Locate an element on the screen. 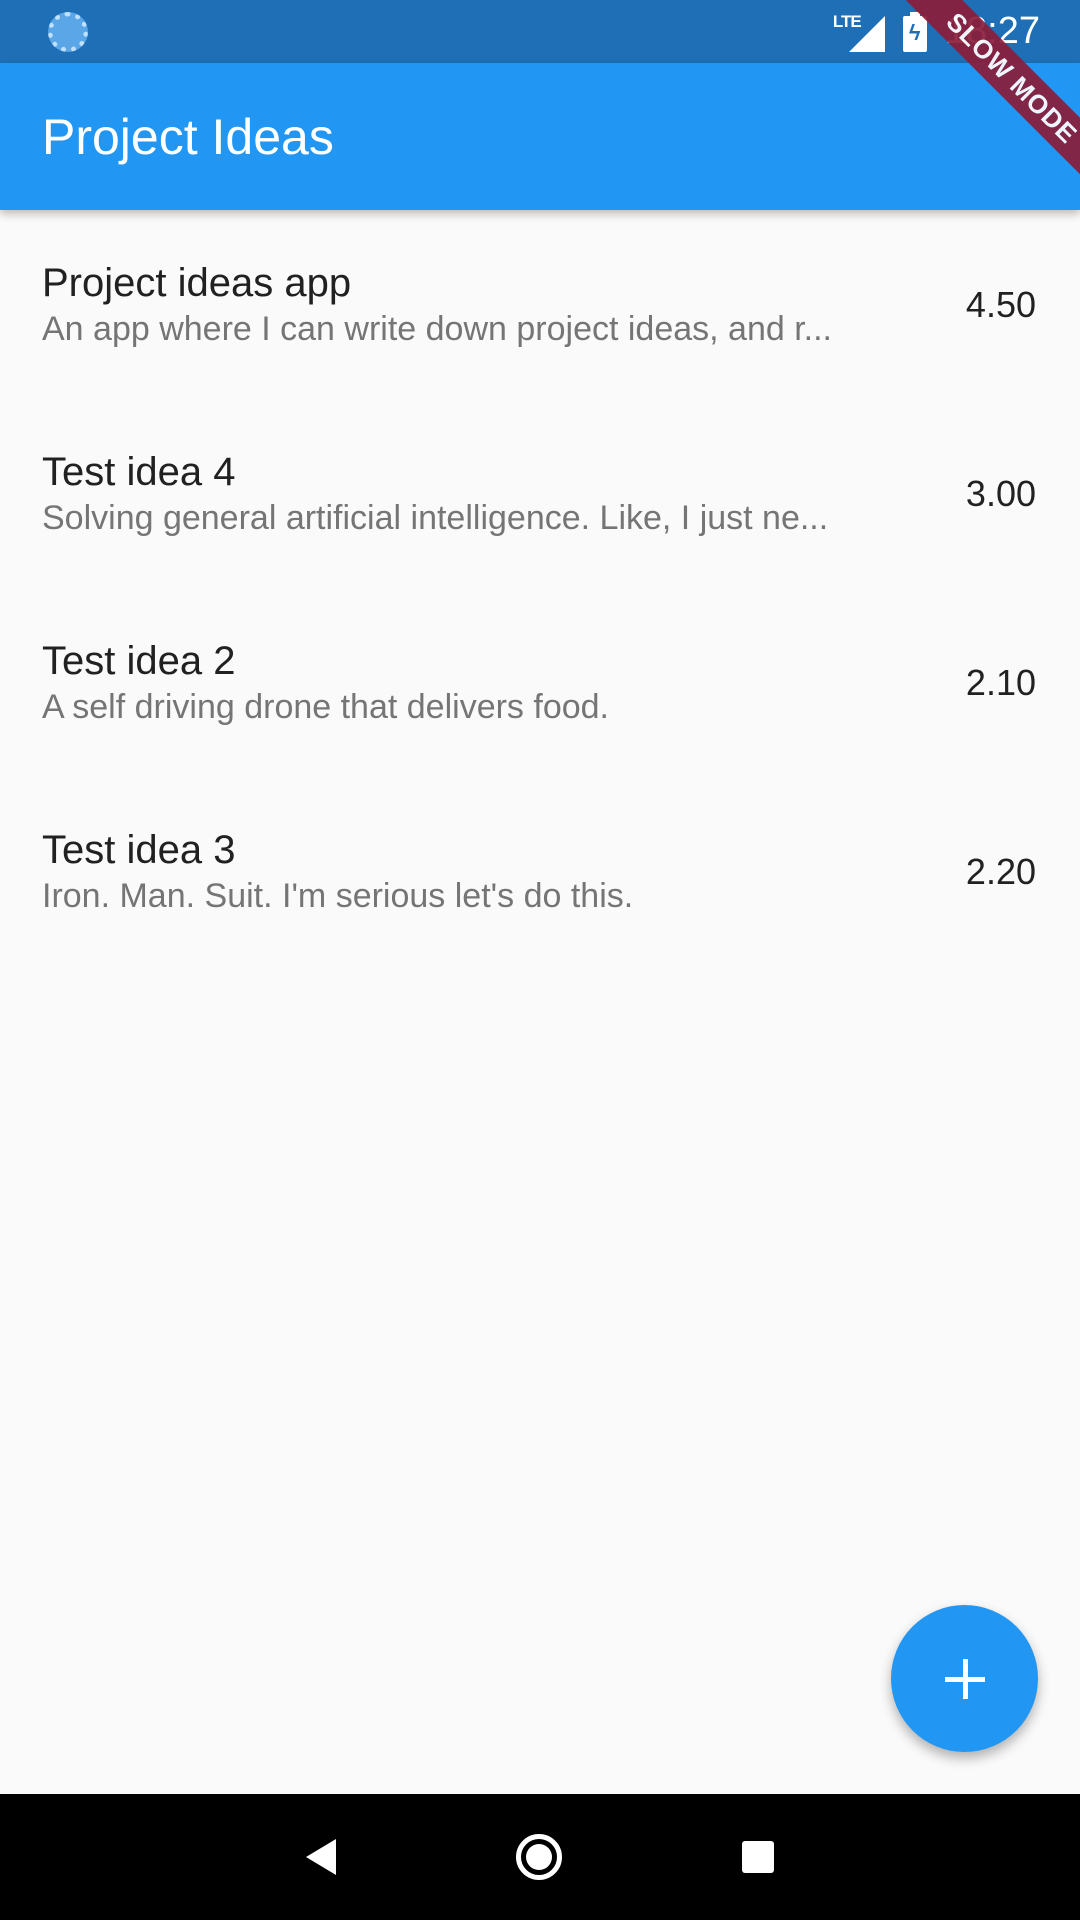 The image size is (1080, 1920). sync-icon is located at coordinates (68, 31).